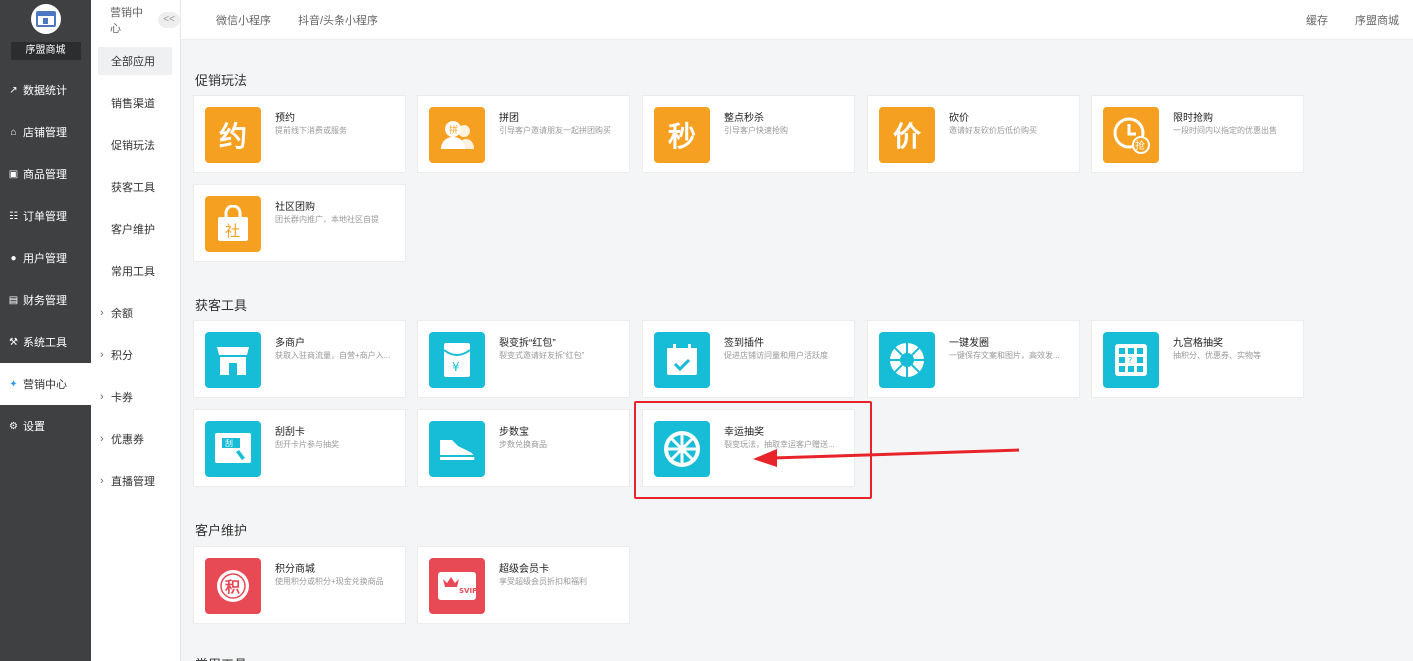  I want to click on svg-text: 抢, so click(1140, 145).